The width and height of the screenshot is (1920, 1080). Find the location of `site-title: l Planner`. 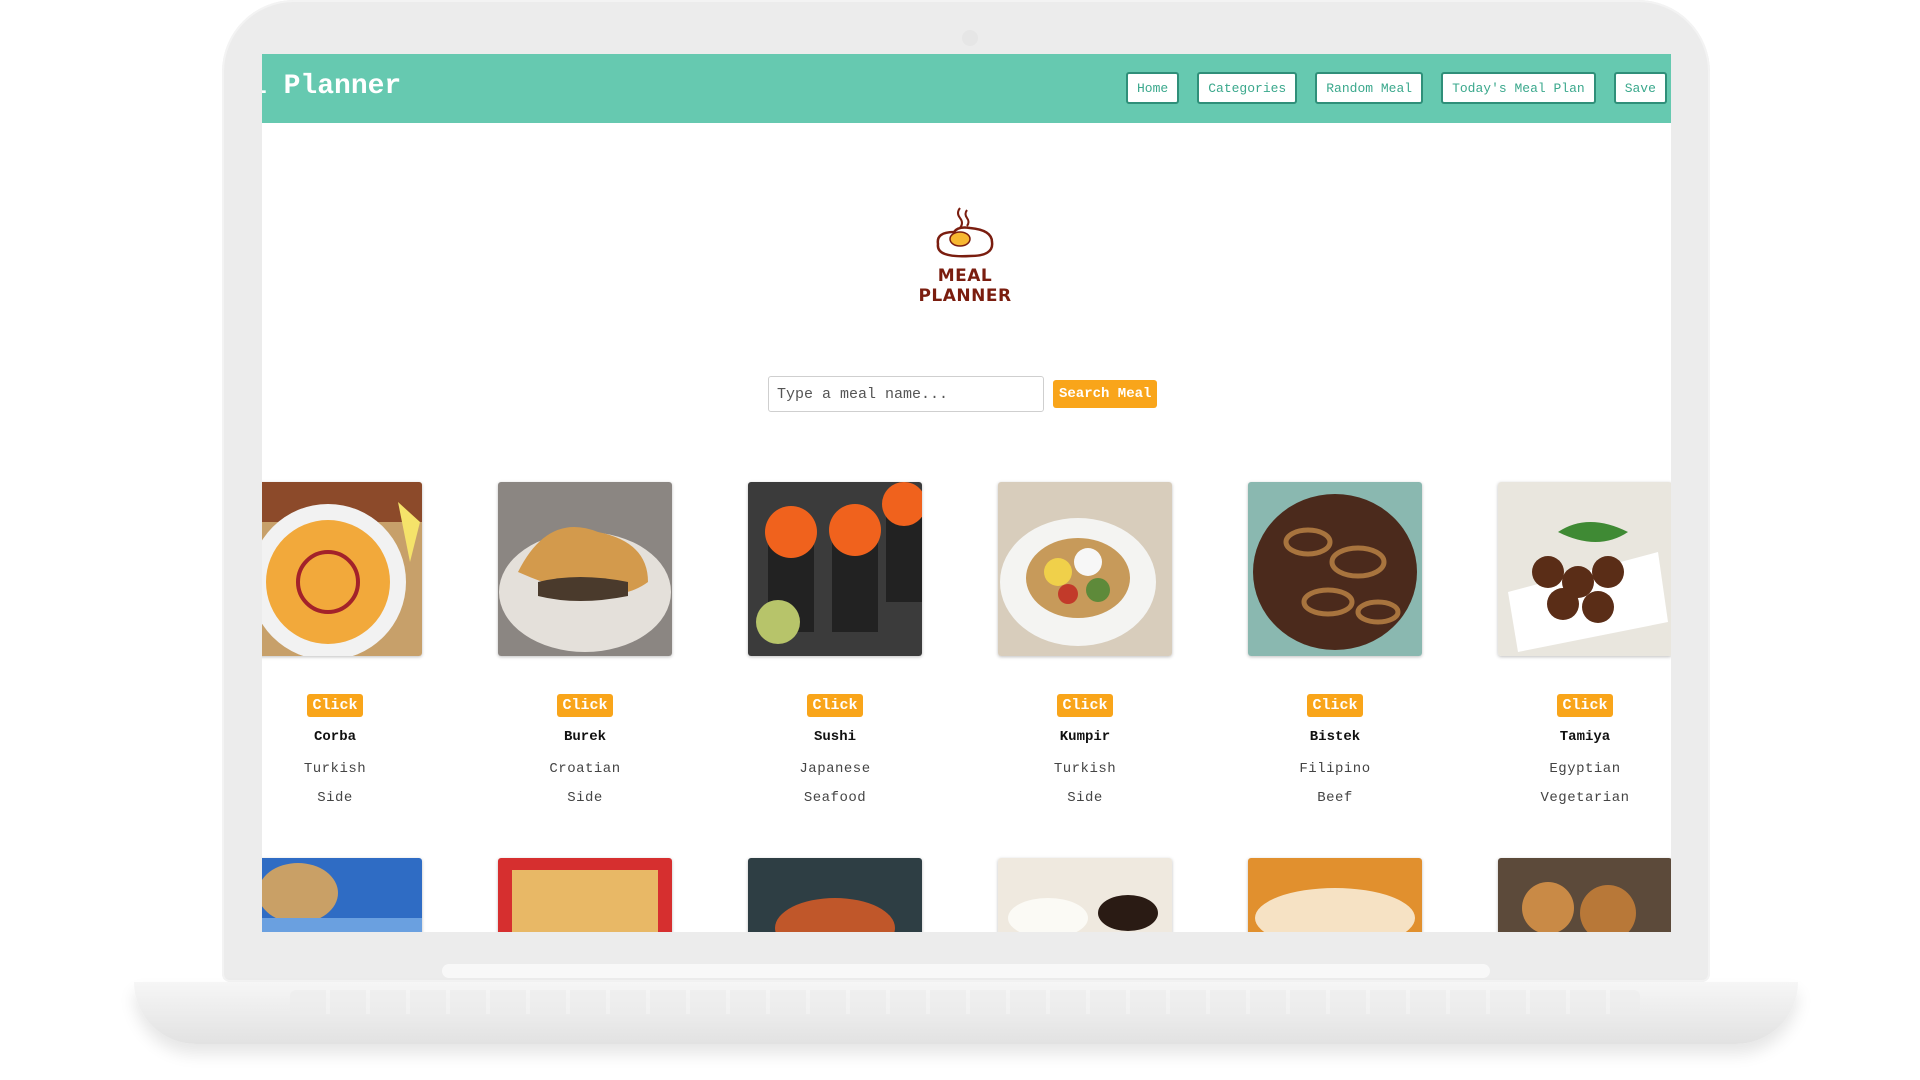

site-title: l Planner is located at coordinates (332, 86).